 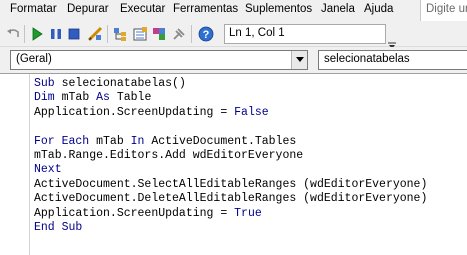 I want to click on procedure-combo-value: selecionatabelas, so click(x=367, y=59).